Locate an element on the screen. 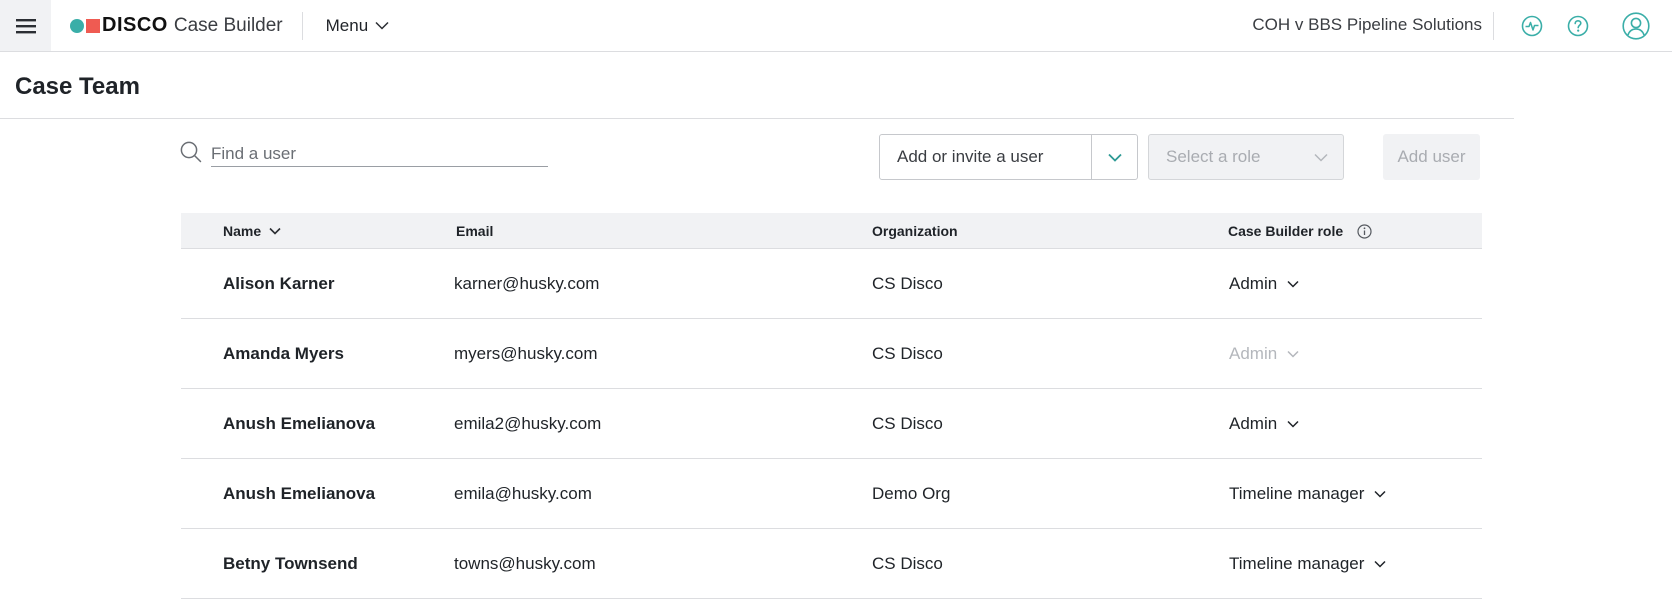 Image resolution: width=1672 pixels, height=599 pixels. header-divider-right is located at coordinates (1493, 25).